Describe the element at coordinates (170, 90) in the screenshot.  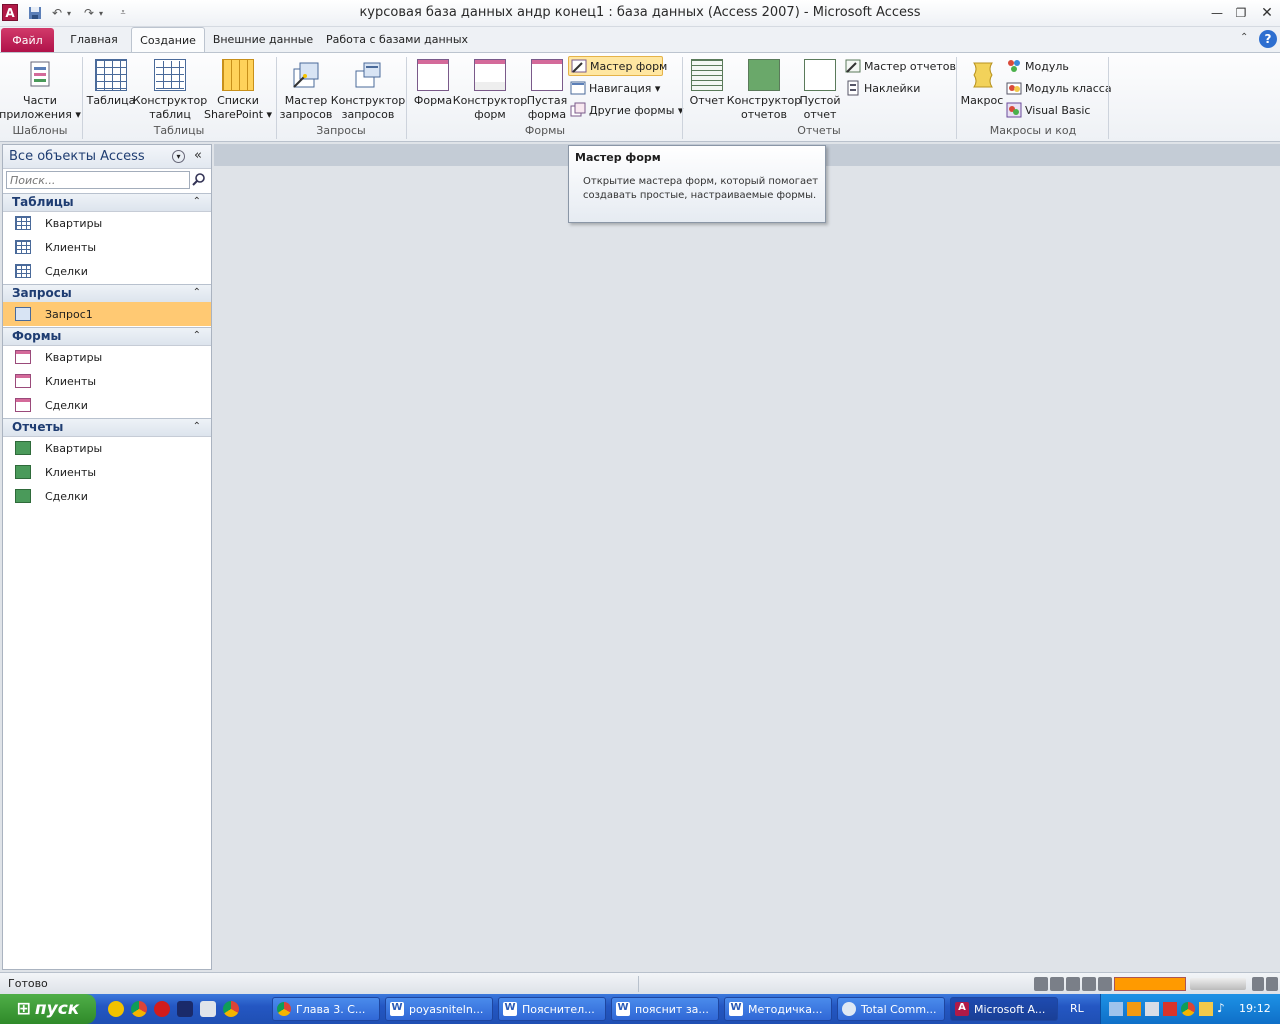
I see `table-design-button: Конструктор таблиц` at that location.